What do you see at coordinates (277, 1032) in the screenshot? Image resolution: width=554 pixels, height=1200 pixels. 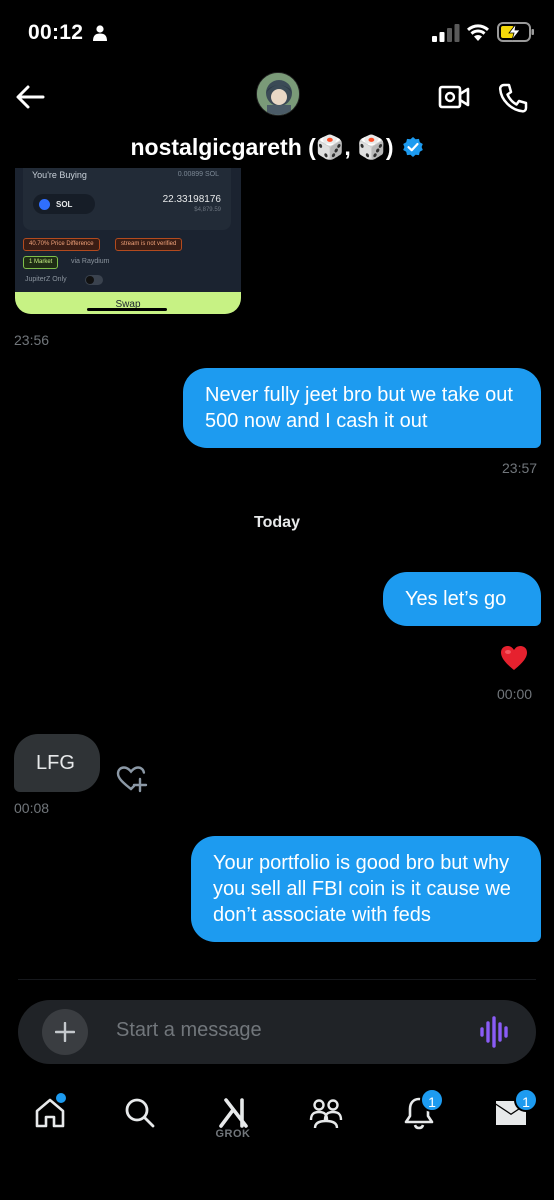 I see `composer-box: Start a message` at bounding box center [277, 1032].